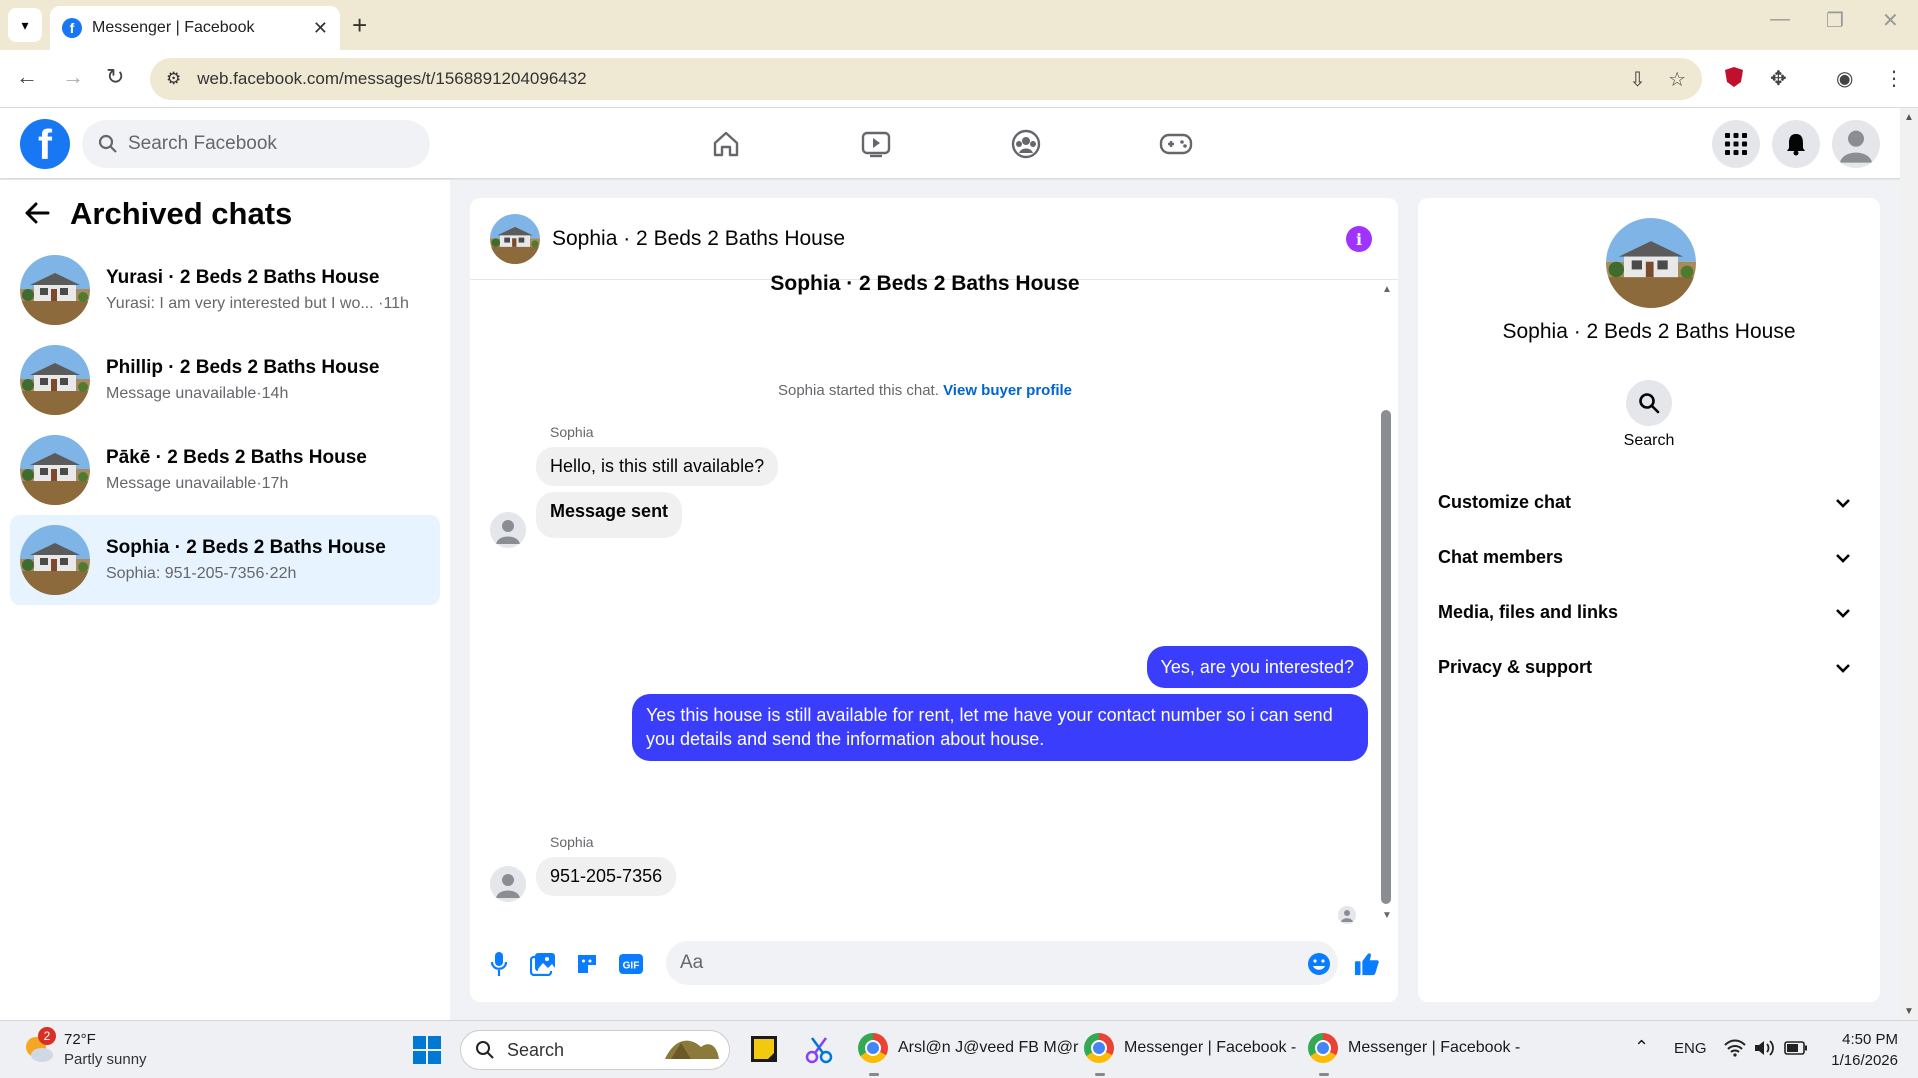 The image size is (1918, 1078). Describe the element at coordinates (359, 25) in the screenshot. I see `new-tab-icon: +` at that location.